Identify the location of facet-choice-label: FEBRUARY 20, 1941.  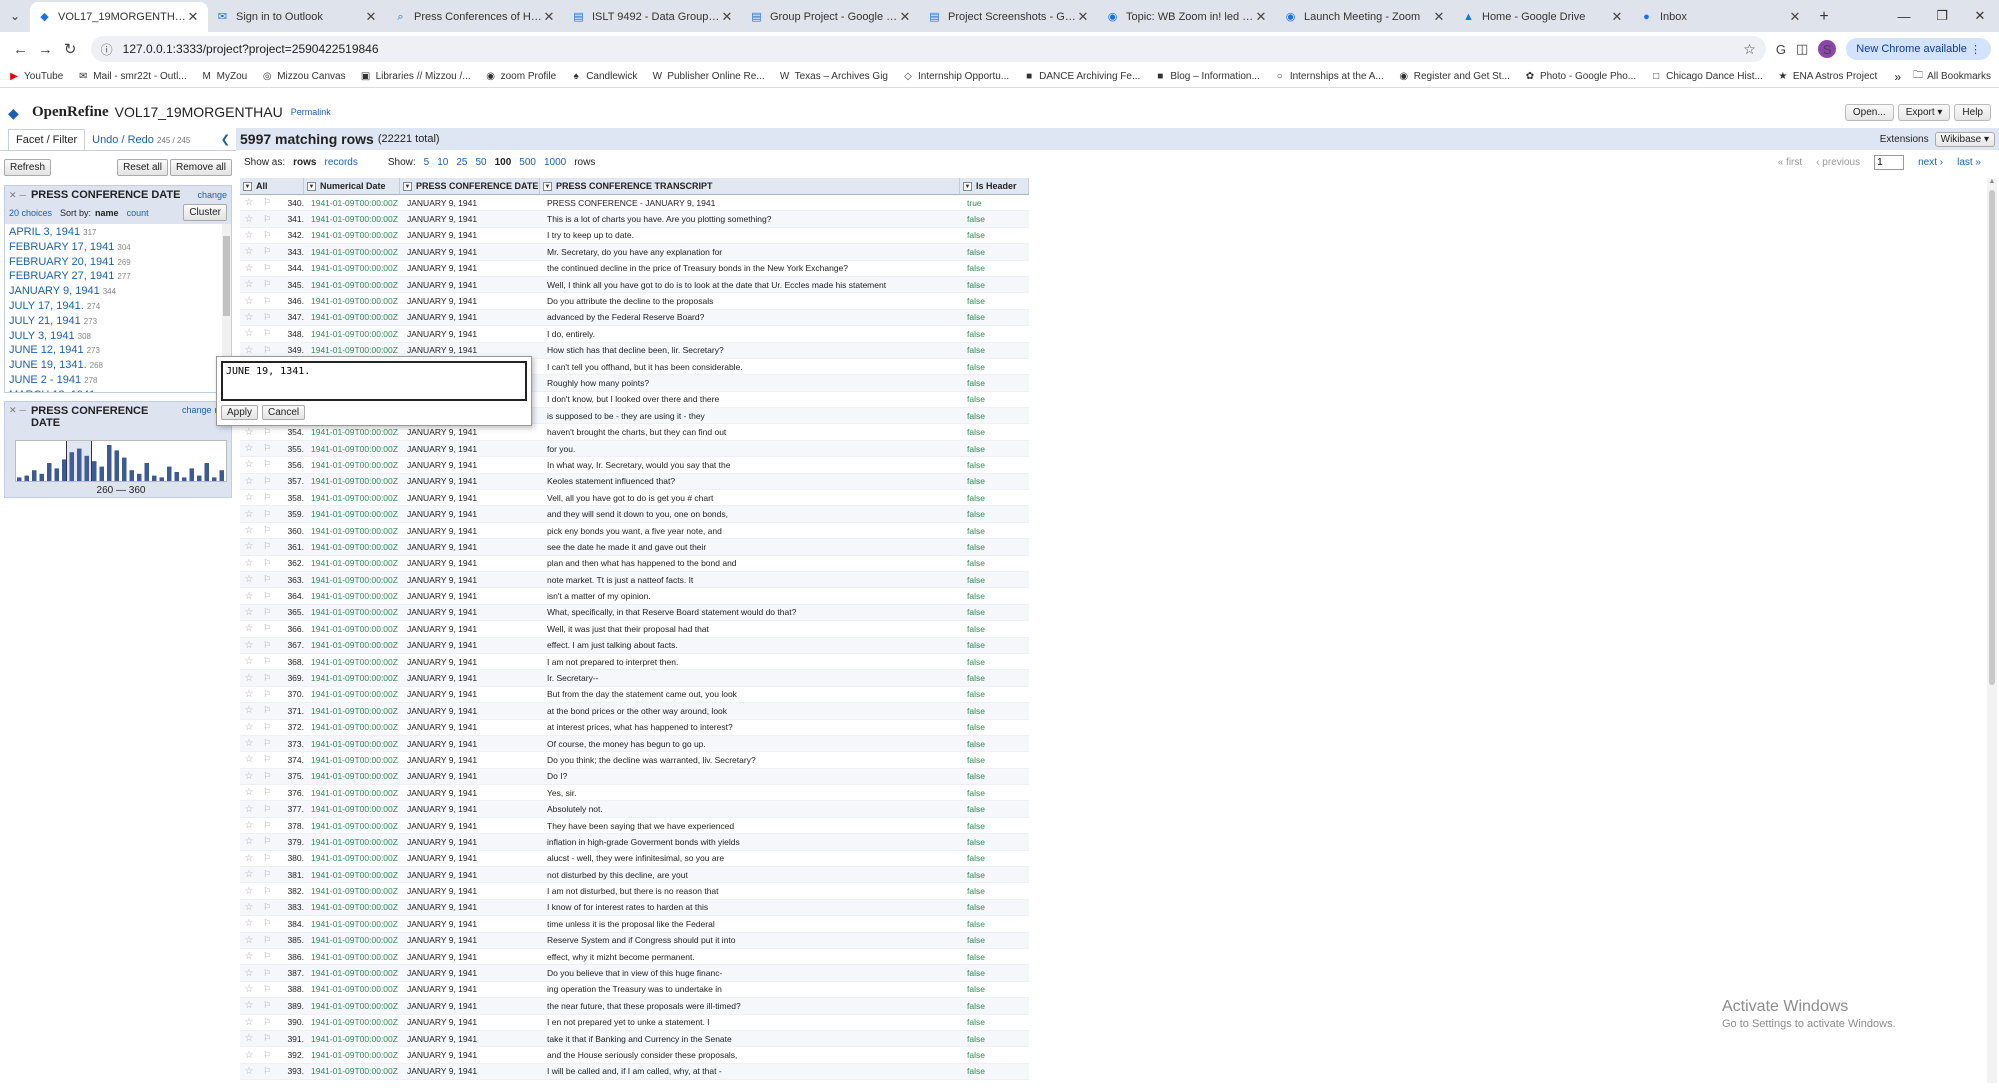
(61, 262).